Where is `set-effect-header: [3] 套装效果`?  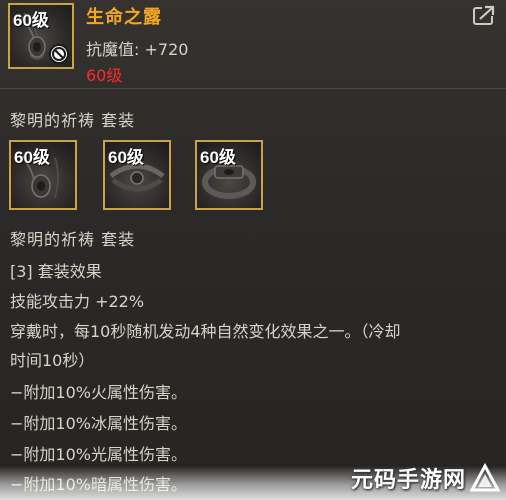
set-effect-header: [3] 套装效果 is located at coordinates (56, 271).